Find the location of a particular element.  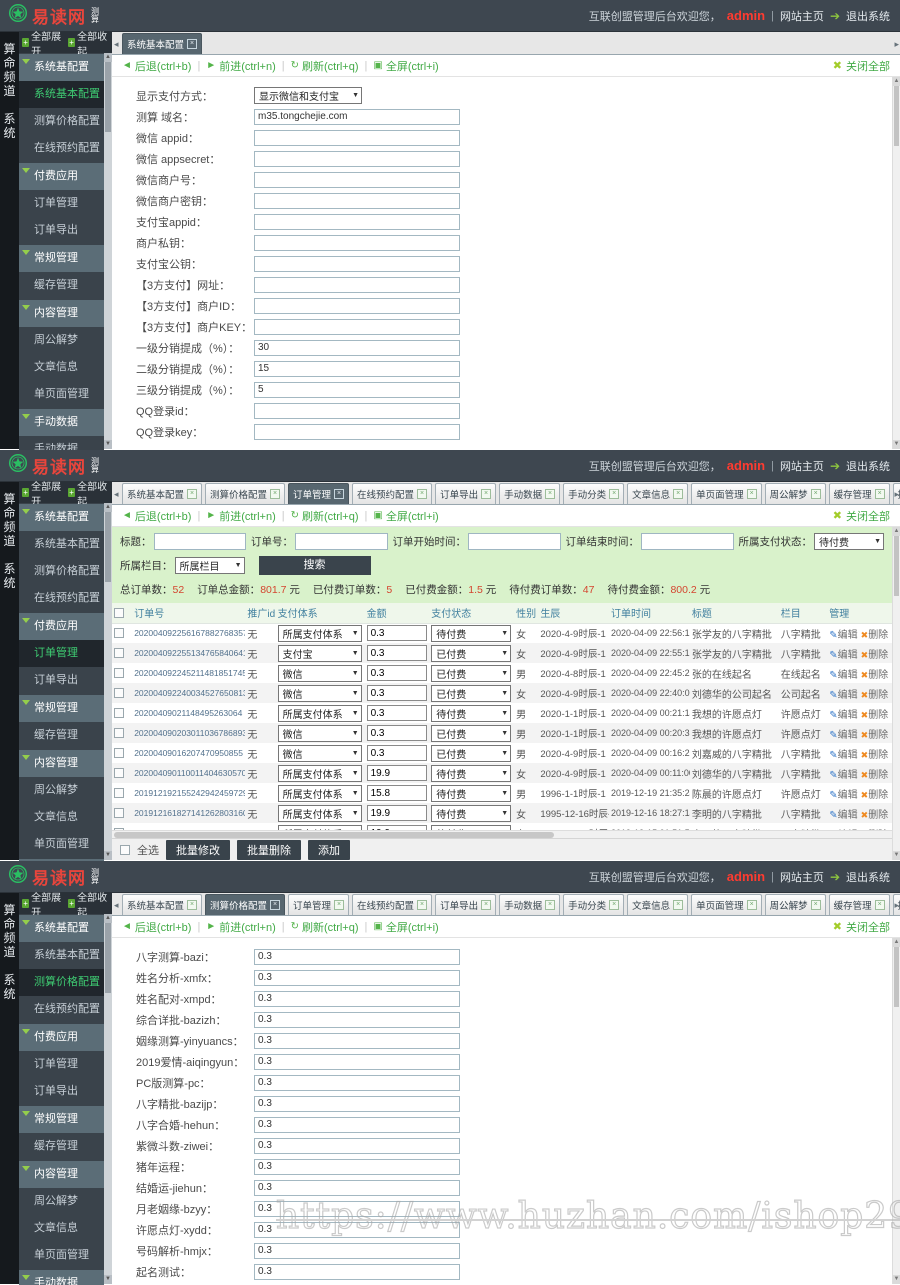

sidebar-item: 在线预约配置 is located at coordinates (61, 148).